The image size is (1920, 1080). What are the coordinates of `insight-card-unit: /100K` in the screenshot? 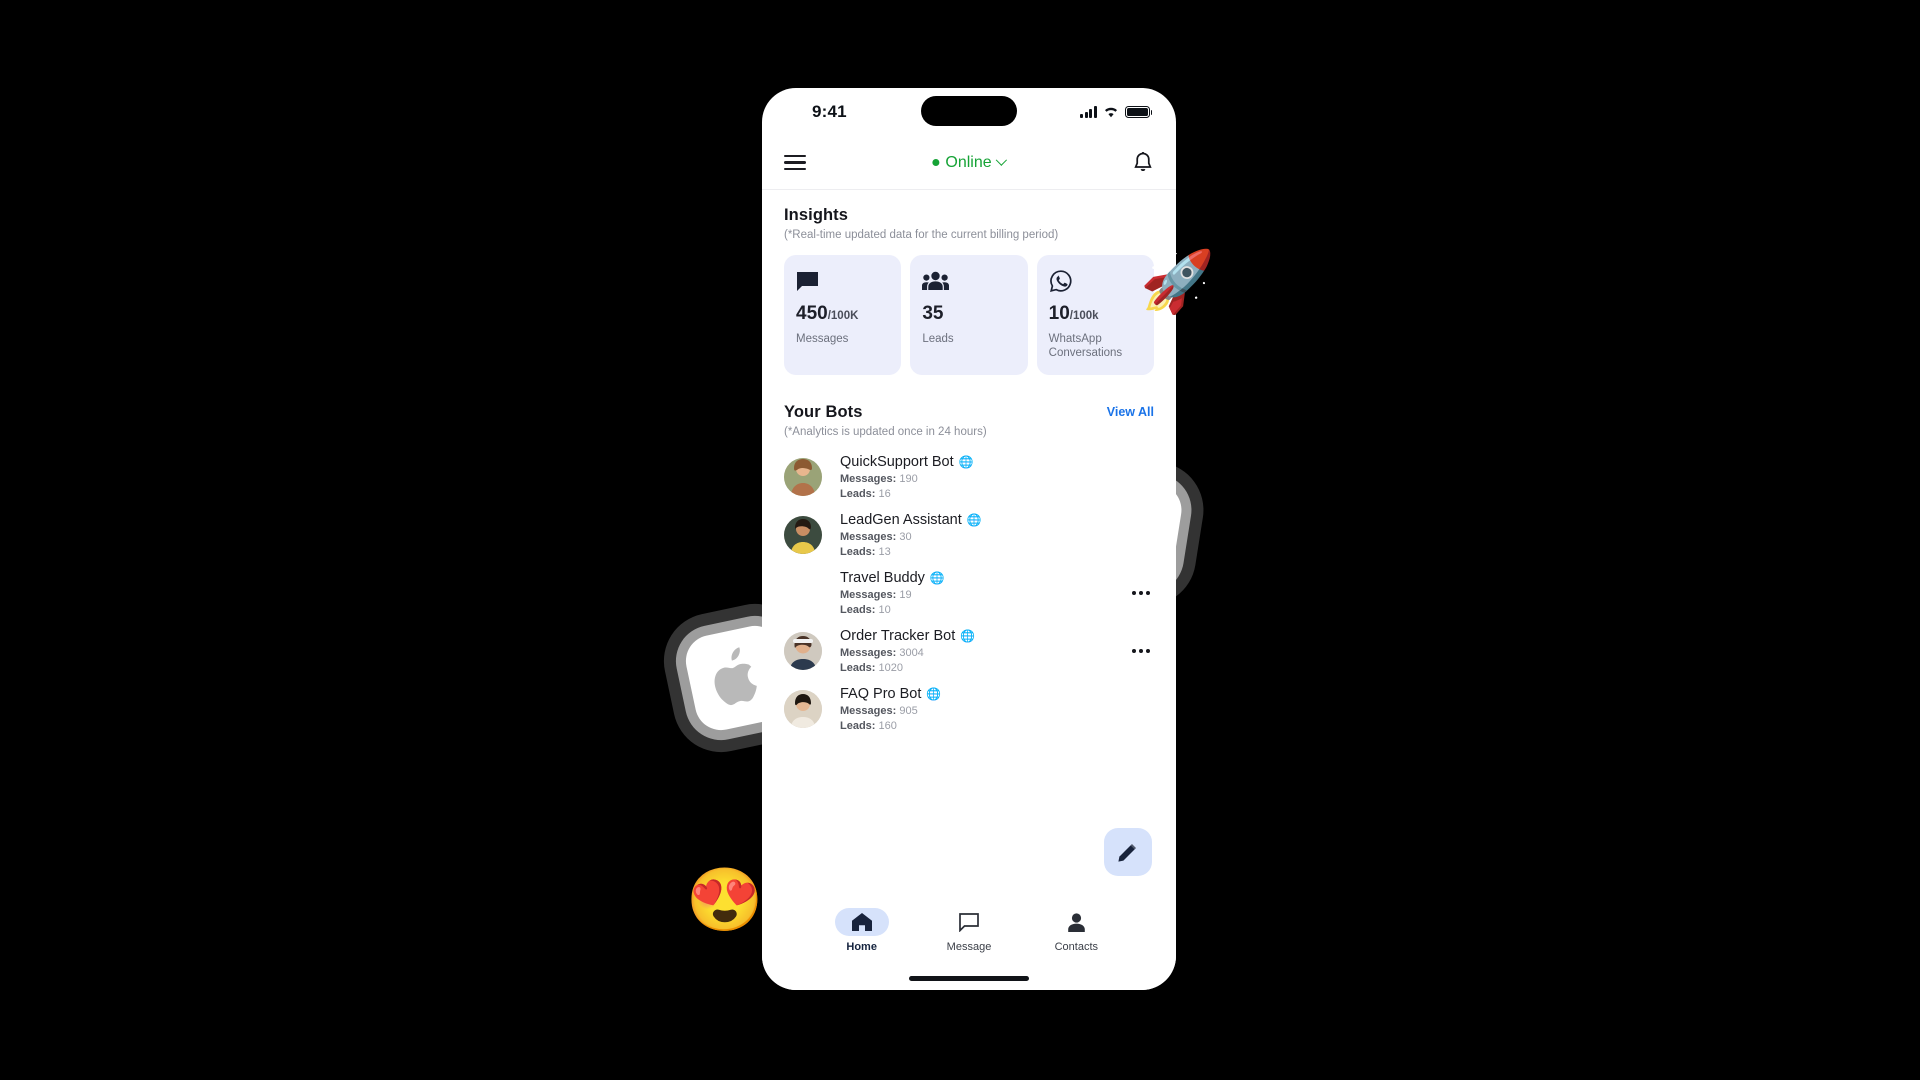 It's located at (843, 316).